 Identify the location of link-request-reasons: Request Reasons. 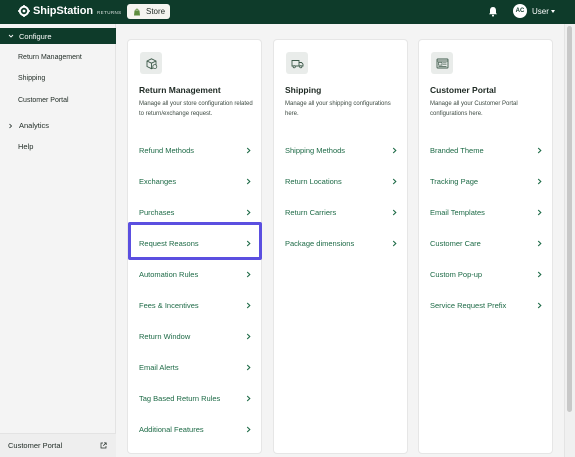
(195, 243).